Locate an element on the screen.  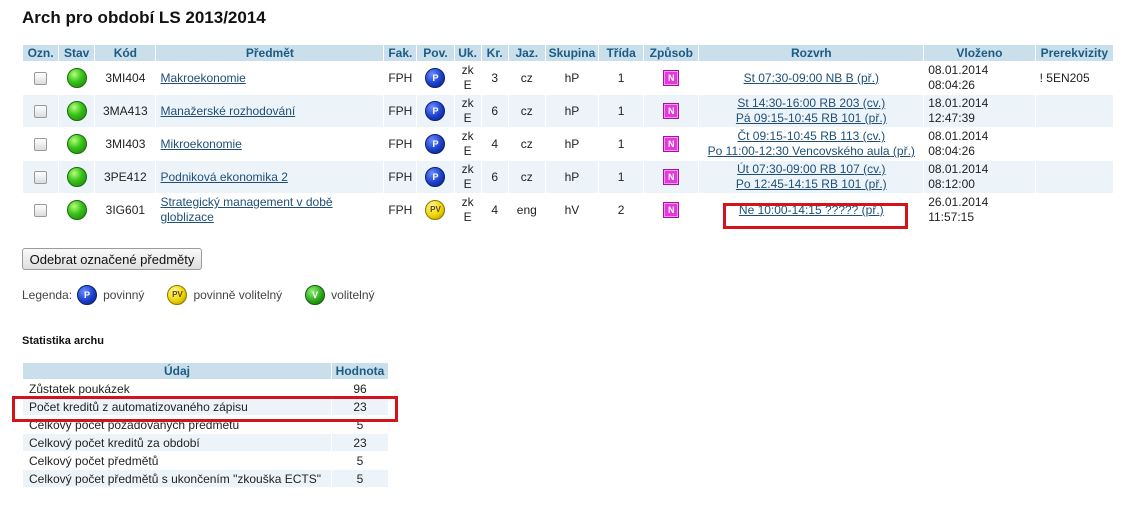
stats-title: Statistika archu is located at coordinates (63, 341).